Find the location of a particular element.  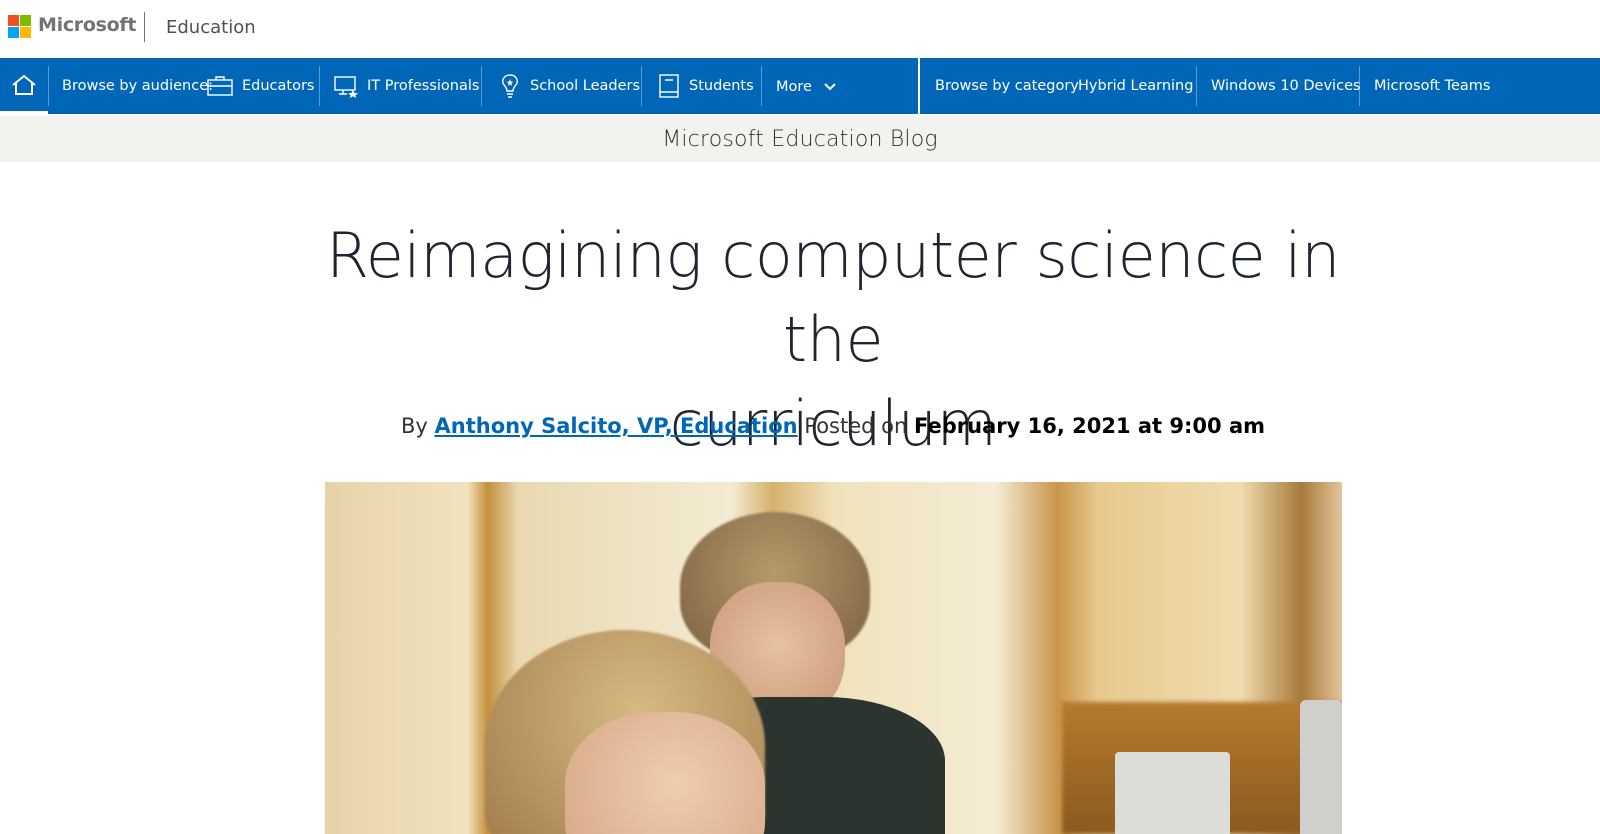

microsoft-wordmark: Microsoft is located at coordinates (87, 25).